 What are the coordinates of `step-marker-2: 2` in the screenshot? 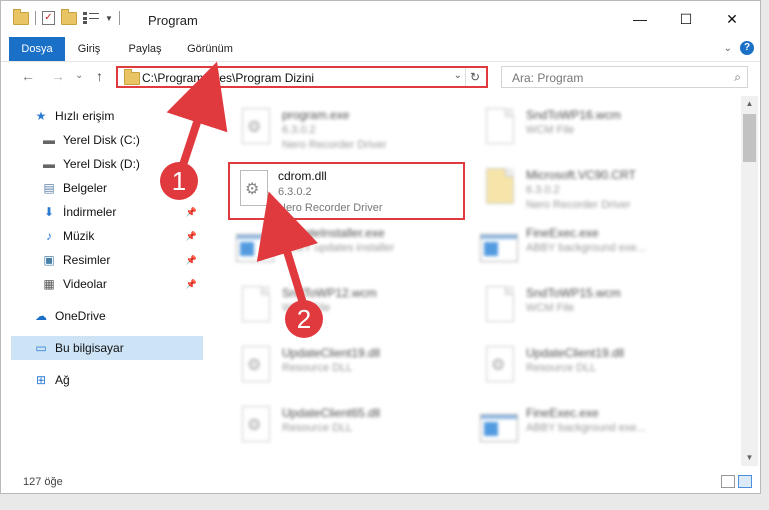 It's located at (304, 319).